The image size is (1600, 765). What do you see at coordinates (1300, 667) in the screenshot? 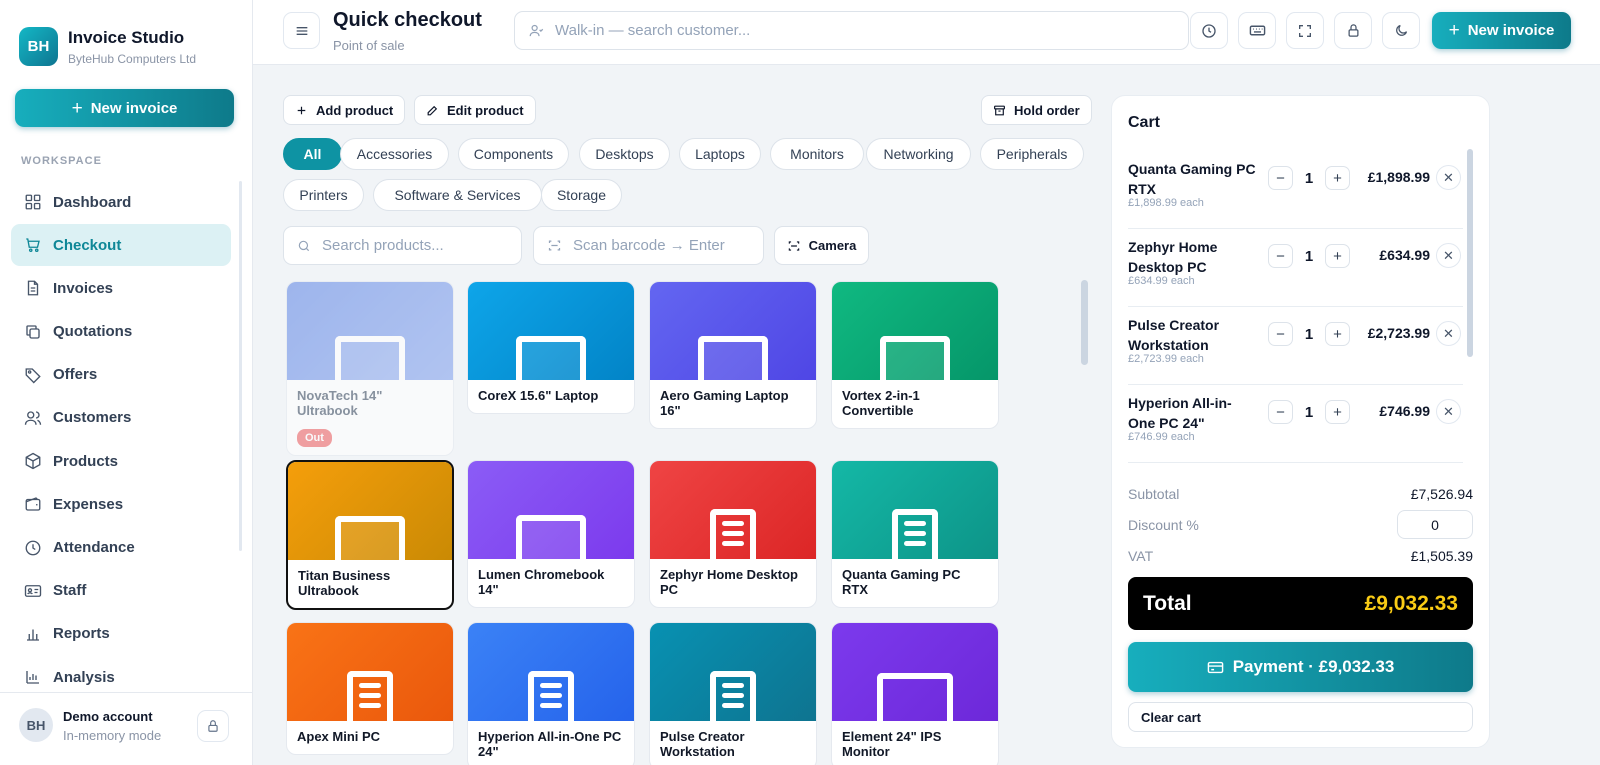
I see `payment-button: Payment · £9,032.33` at bounding box center [1300, 667].